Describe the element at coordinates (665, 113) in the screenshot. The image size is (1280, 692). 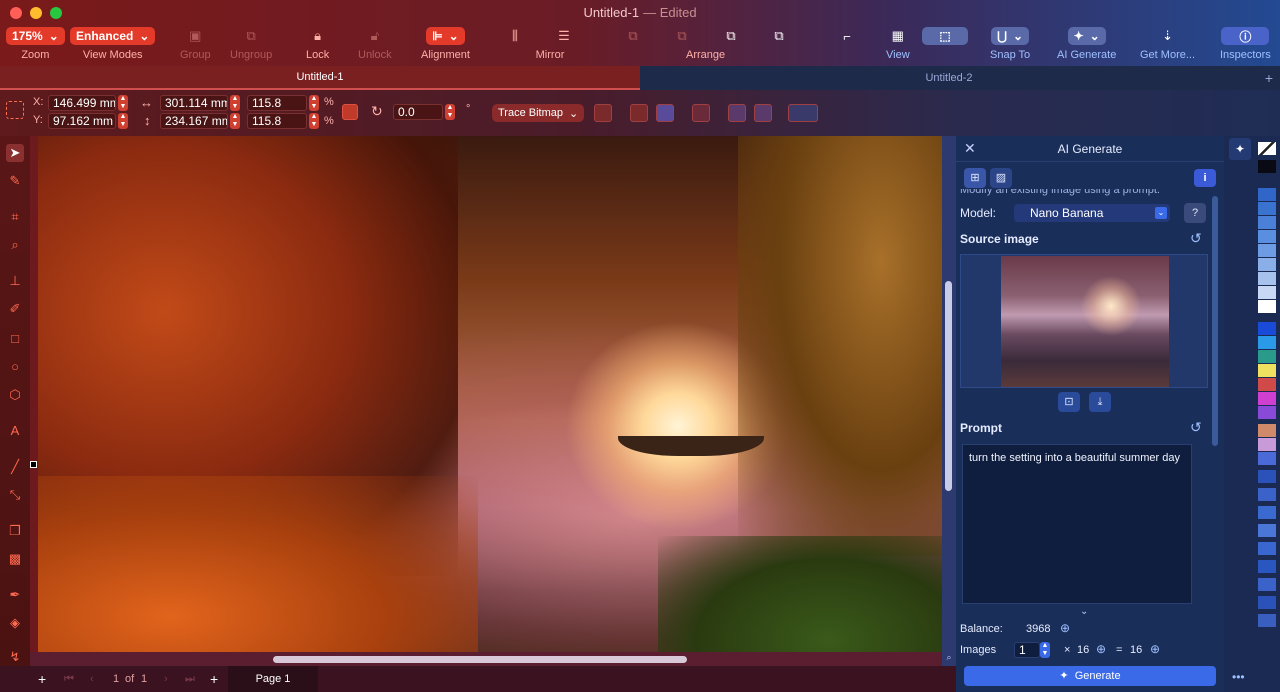
I see `fit-frame-button` at that location.